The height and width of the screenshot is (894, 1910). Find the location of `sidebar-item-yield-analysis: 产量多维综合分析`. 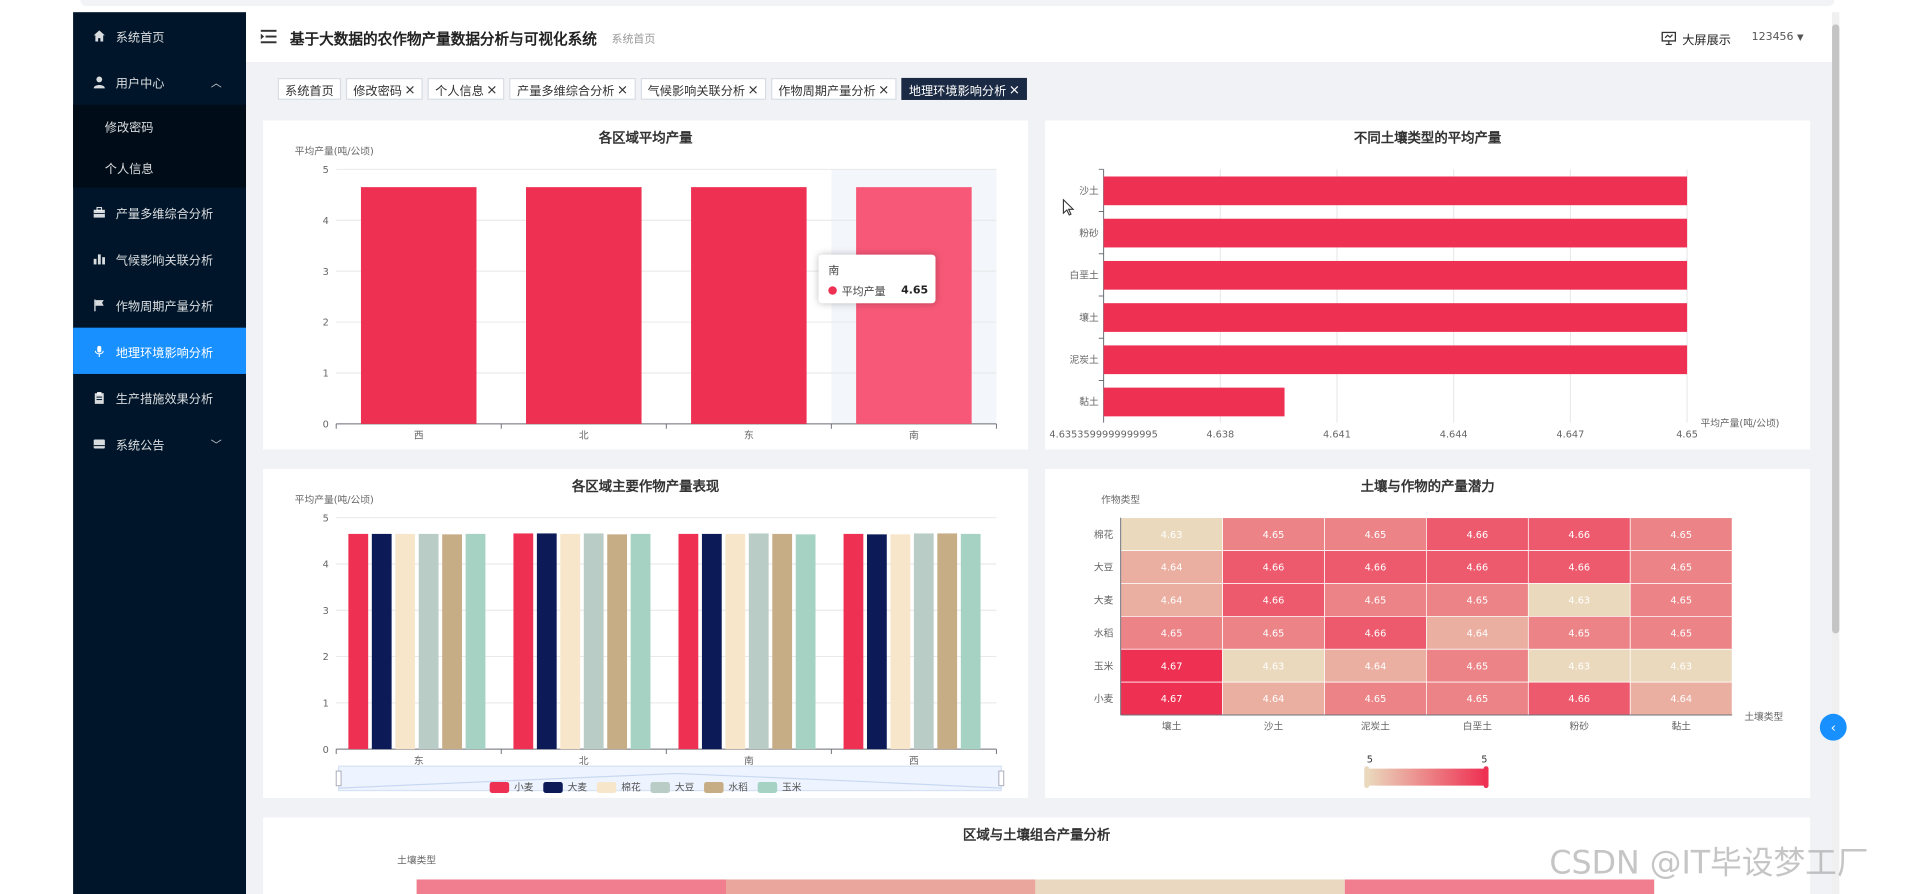

sidebar-item-yield-analysis: 产量多维综合分析 is located at coordinates (159, 212).